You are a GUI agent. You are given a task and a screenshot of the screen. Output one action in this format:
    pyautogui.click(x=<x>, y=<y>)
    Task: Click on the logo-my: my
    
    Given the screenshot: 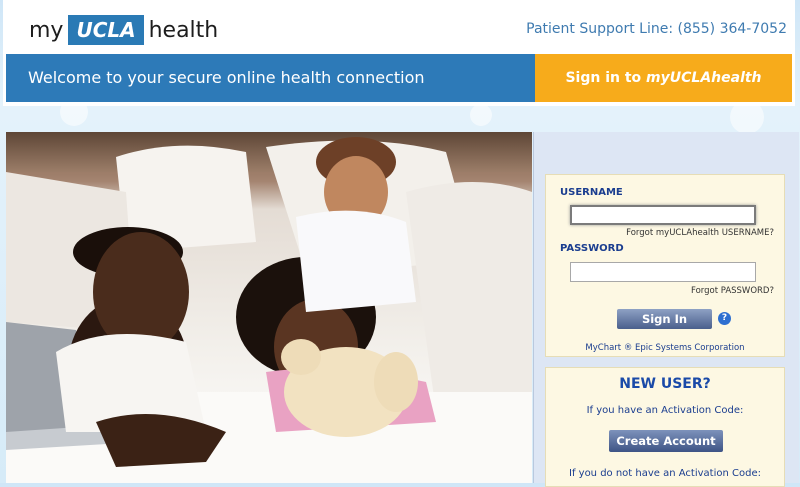 What is the action you would take?
    pyautogui.click(x=46, y=30)
    